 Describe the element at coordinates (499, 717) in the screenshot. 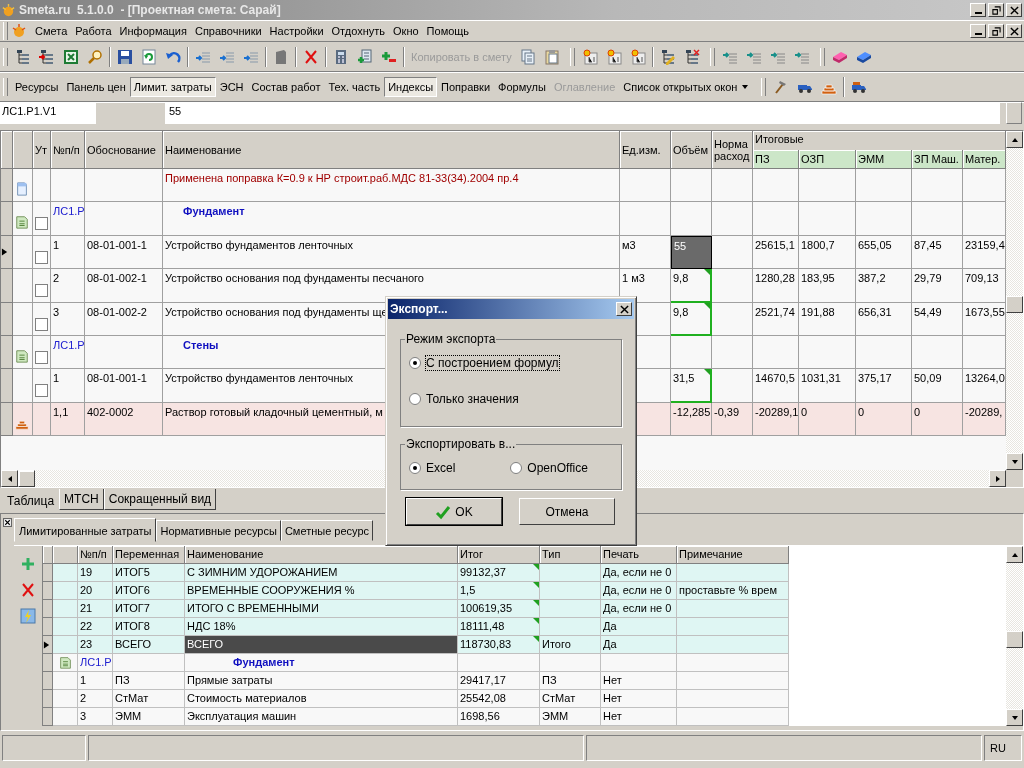

I see `table-cell: 1698,56` at that location.